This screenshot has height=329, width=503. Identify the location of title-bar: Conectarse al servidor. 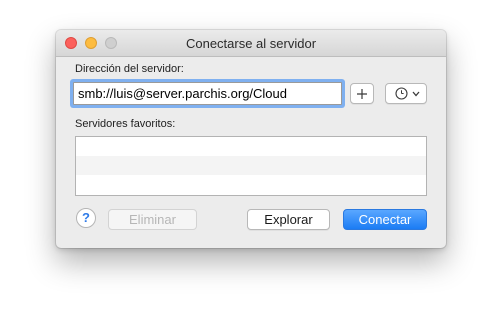
(251, 43).